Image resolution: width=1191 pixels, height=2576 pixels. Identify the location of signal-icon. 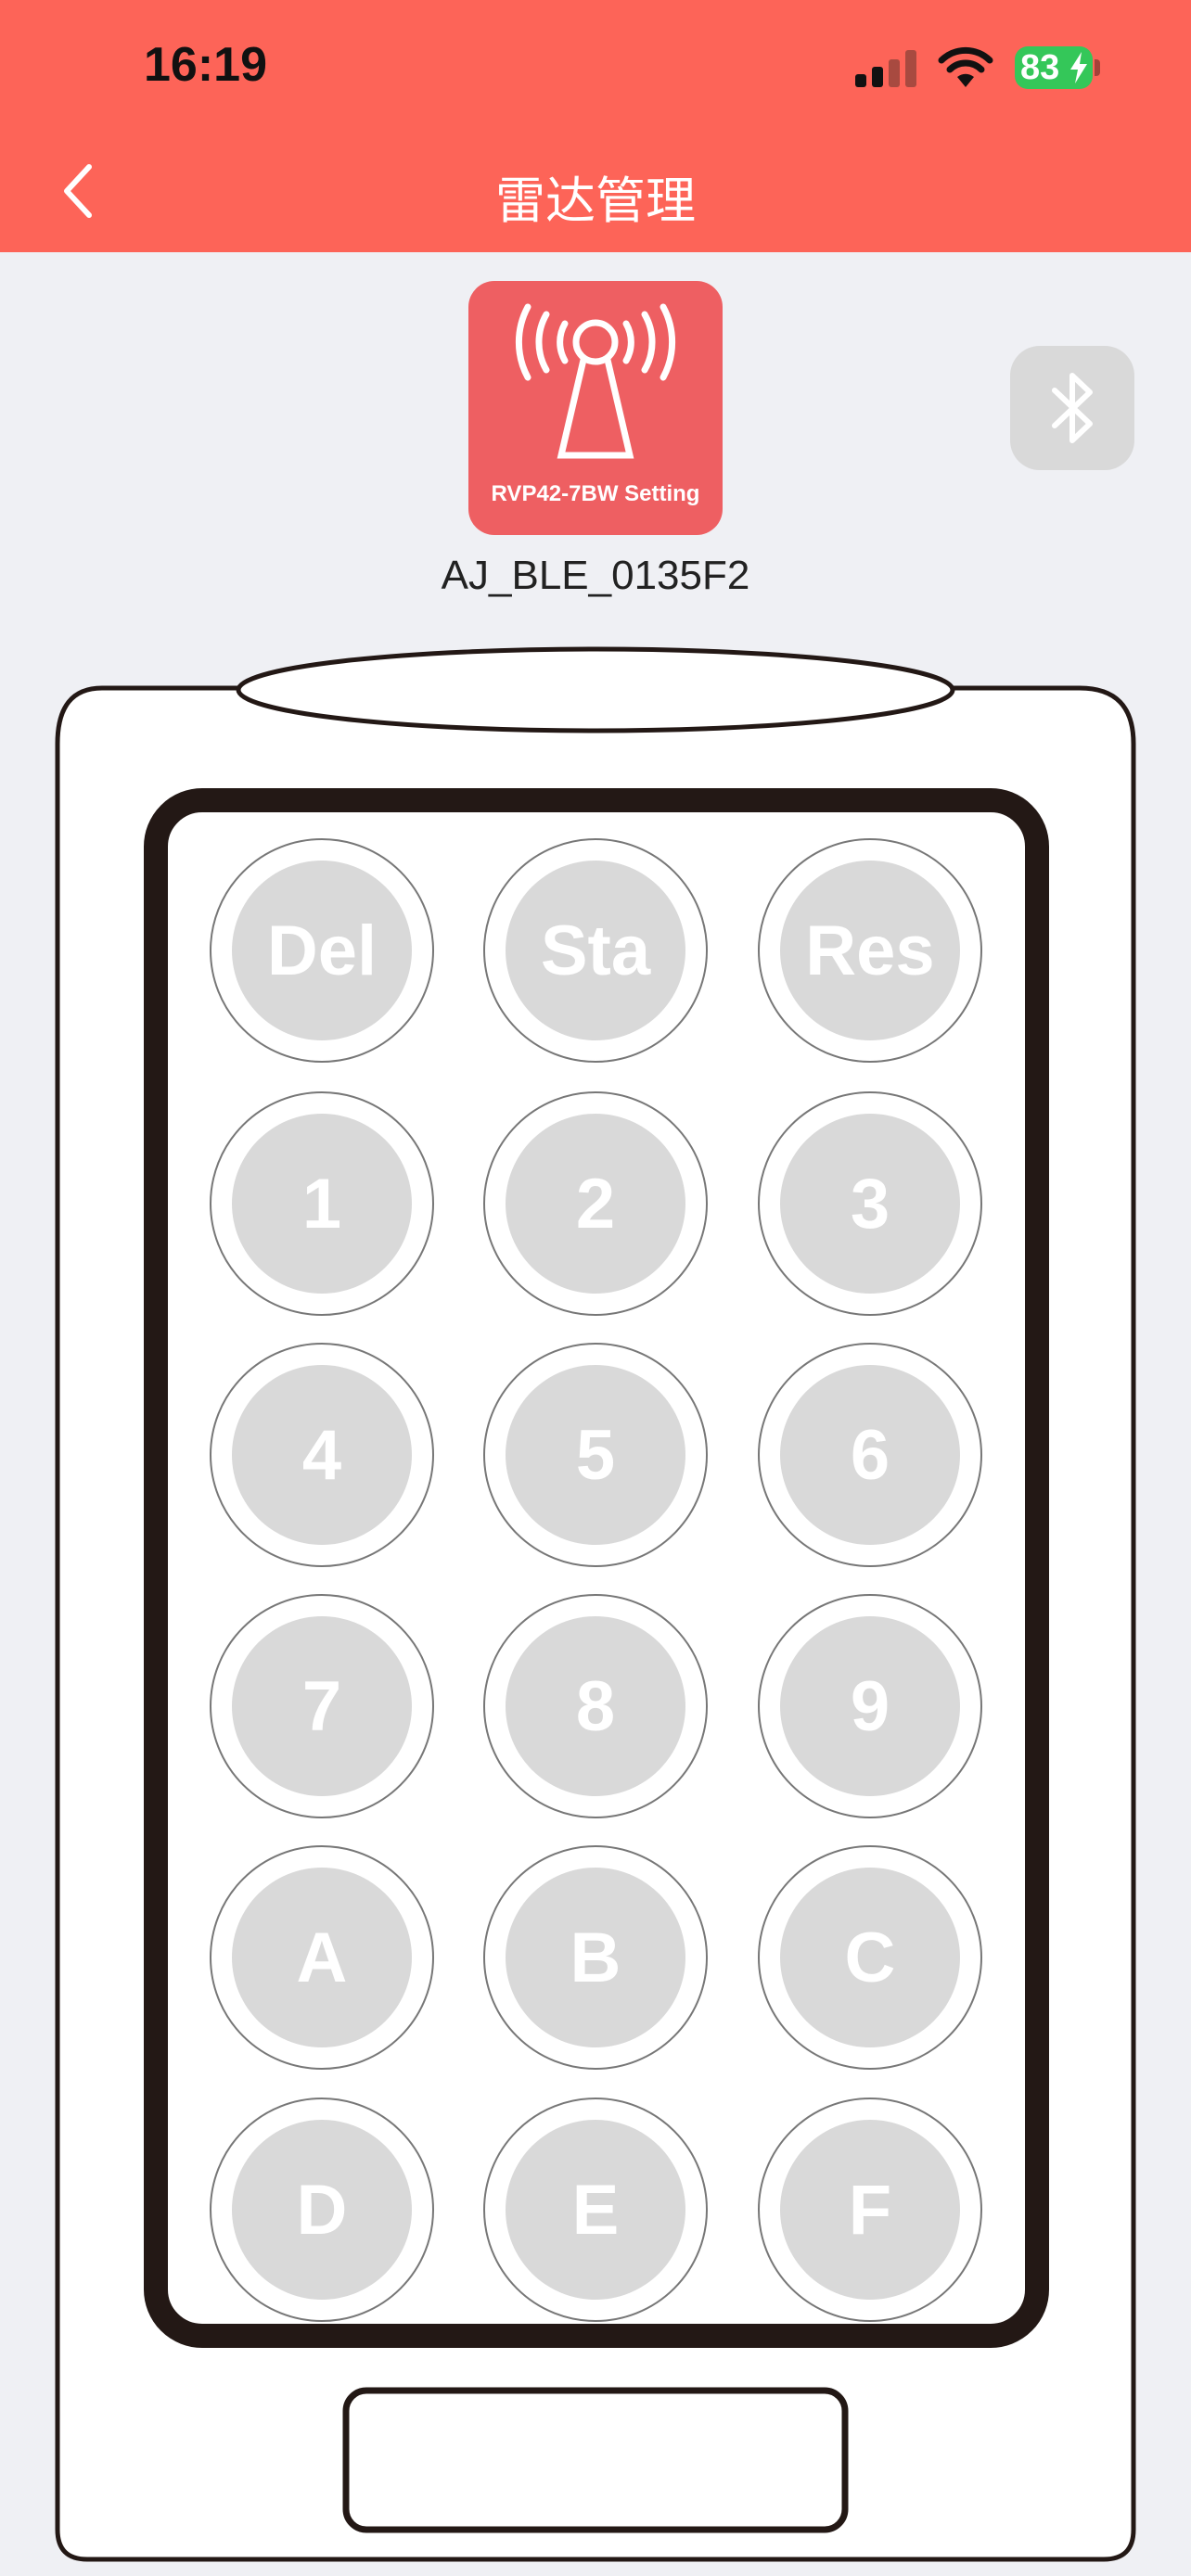
(885, 68).